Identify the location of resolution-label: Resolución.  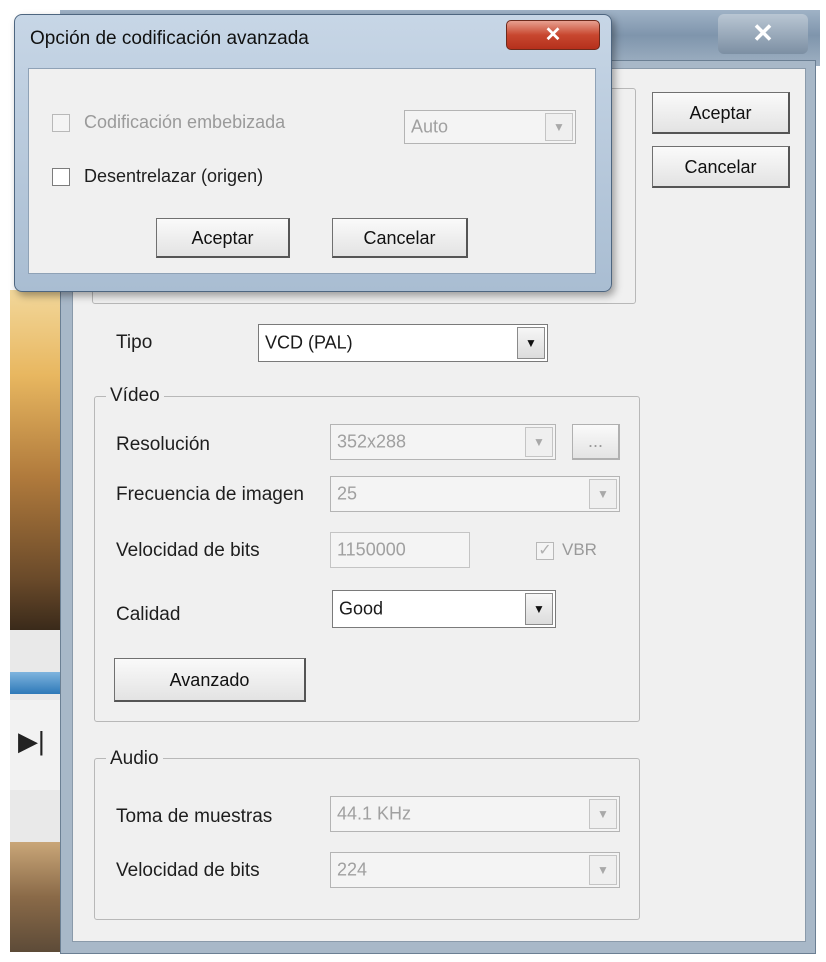
(163, 444).